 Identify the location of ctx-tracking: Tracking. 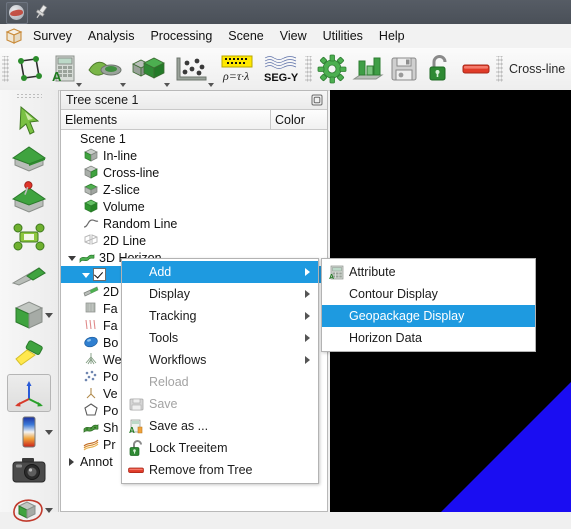
(220, 316).